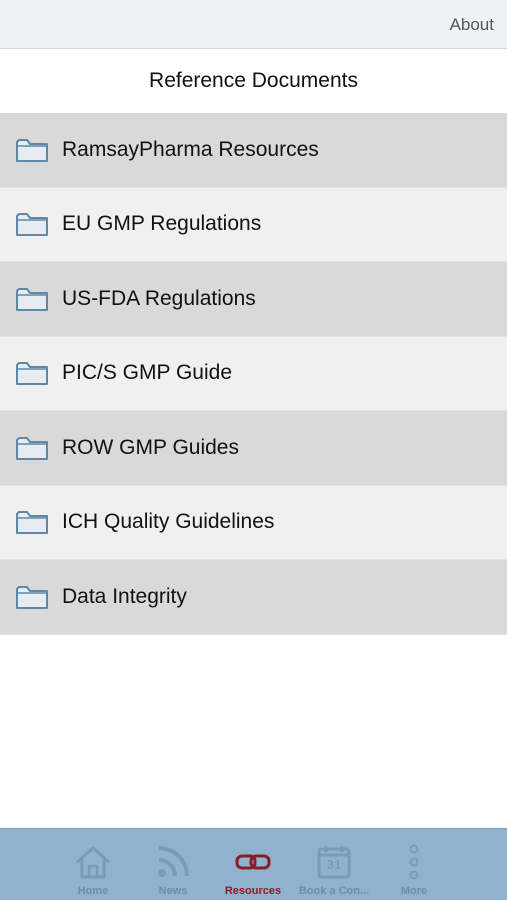  What do you see at coordinates (159, 298) in the screenshot?
I see `list-item-label: US-FDA Regulations` at bounding box center [159, 298].